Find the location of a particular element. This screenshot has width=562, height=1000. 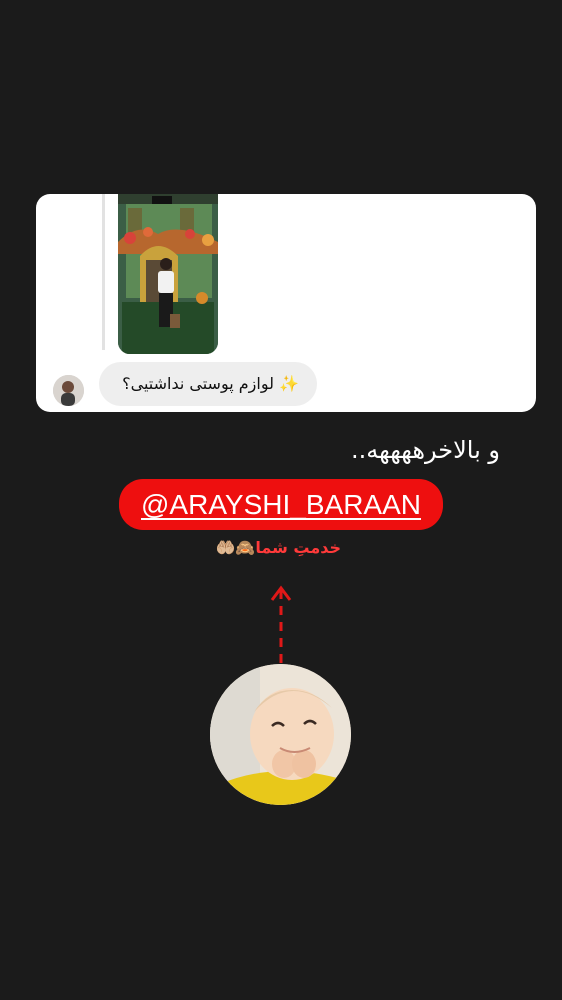

service-text: خدمتِ شما is located at coordinates (298, 547).